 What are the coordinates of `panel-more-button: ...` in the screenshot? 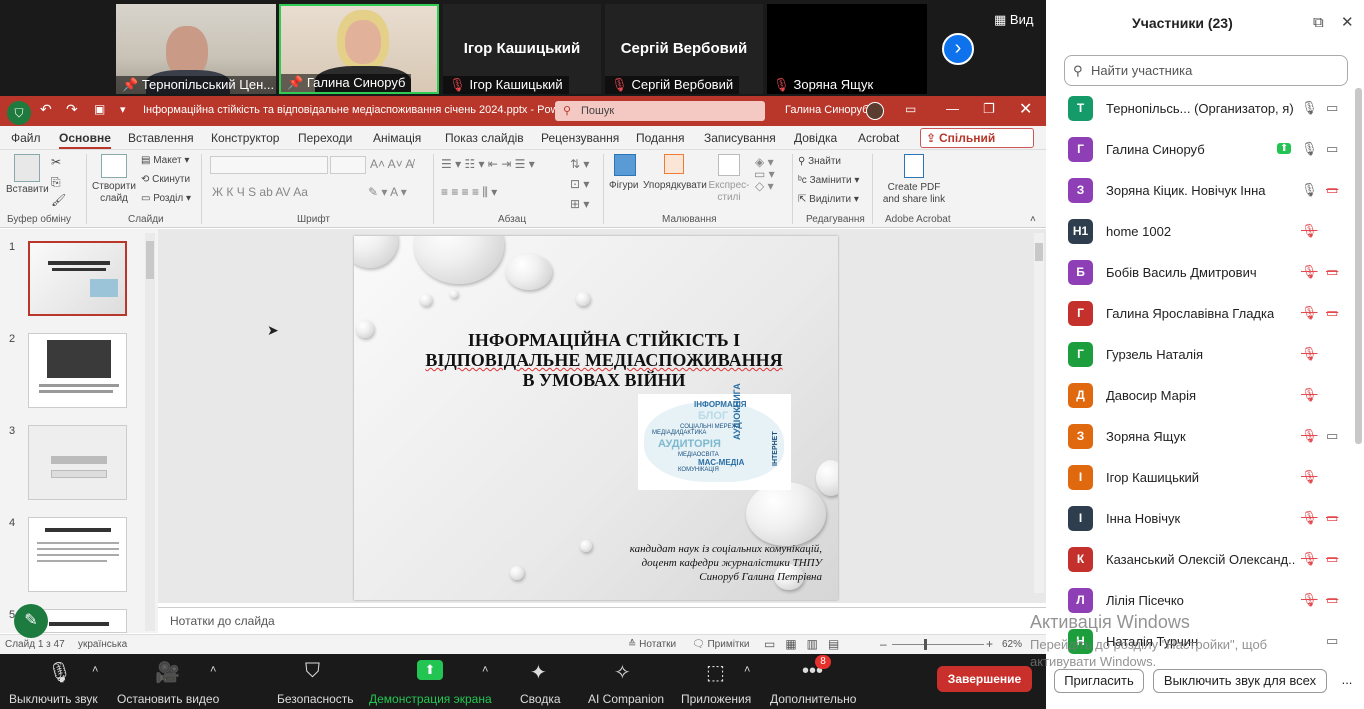 It's located at (1347, 681).